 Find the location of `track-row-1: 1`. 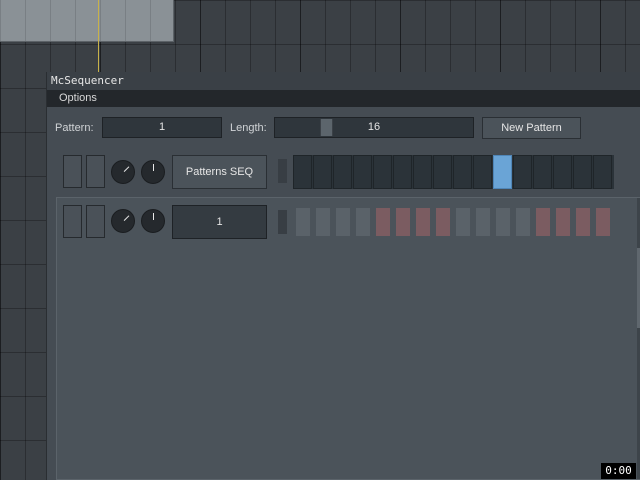

track-row-1: 1 is located at coordinates (343, 222).